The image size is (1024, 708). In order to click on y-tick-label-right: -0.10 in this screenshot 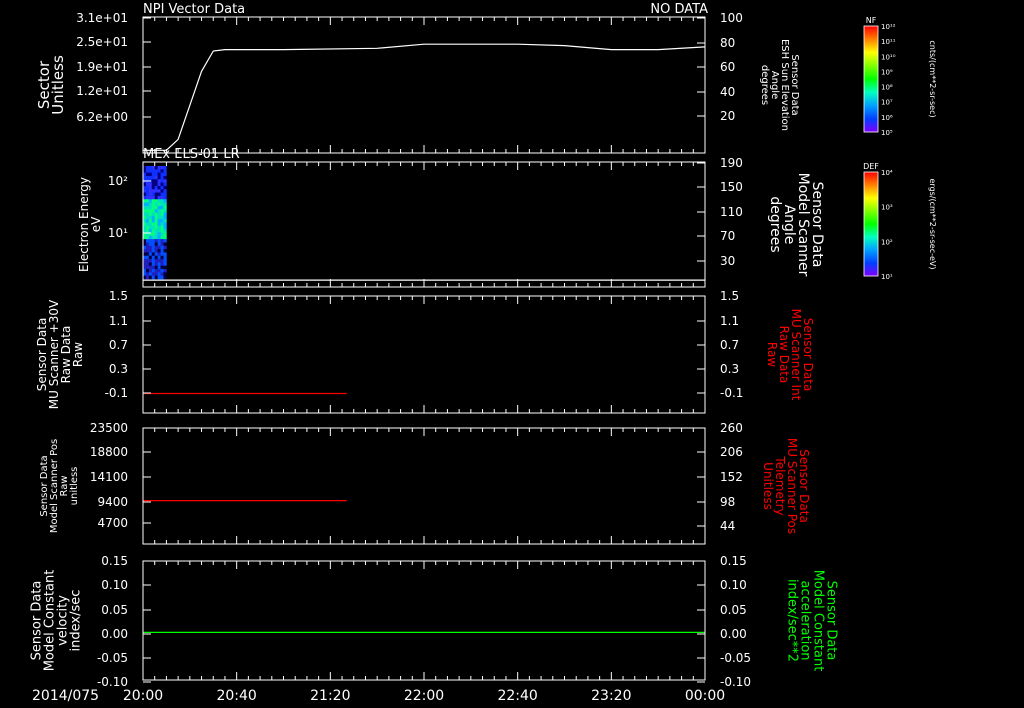, I will do `click(735, 682)`.